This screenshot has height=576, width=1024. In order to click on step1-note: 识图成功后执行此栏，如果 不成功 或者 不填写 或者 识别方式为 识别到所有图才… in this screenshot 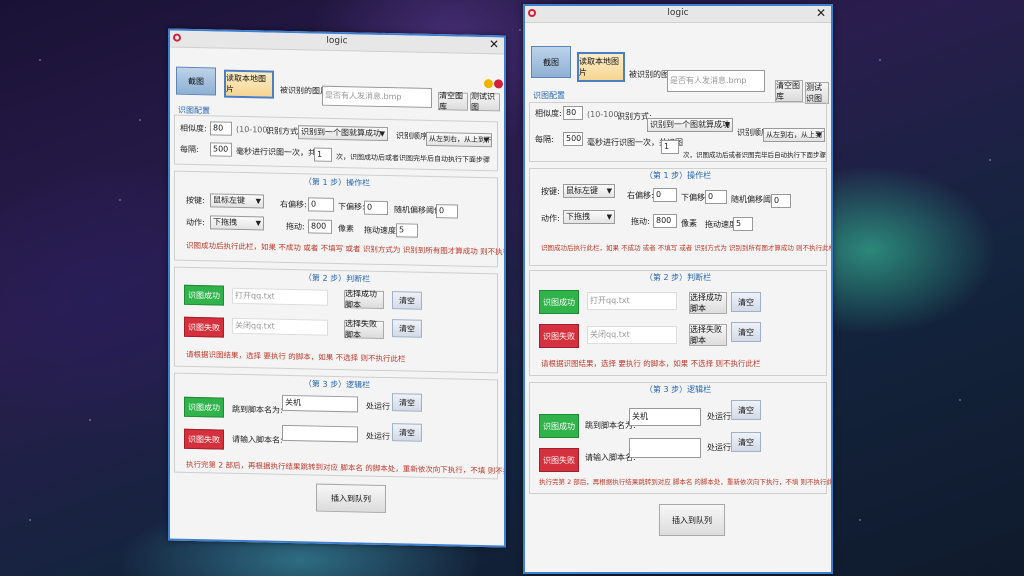, I will do `click(687, 248)`.